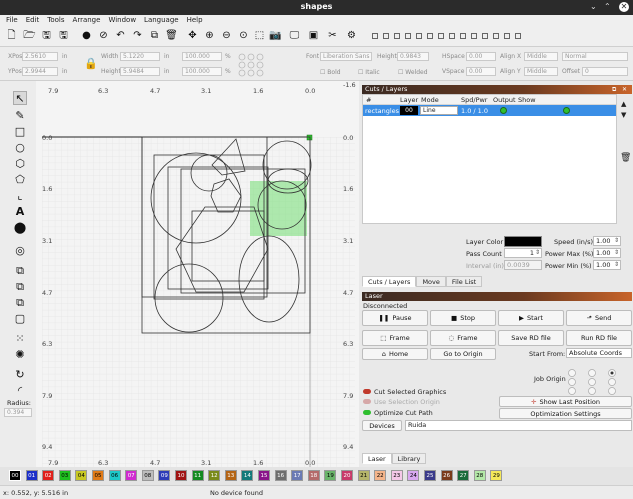 The height and width of the screenshot is (499, 633). I want to click on send-button: ⬏ Send, so click(599, 318).